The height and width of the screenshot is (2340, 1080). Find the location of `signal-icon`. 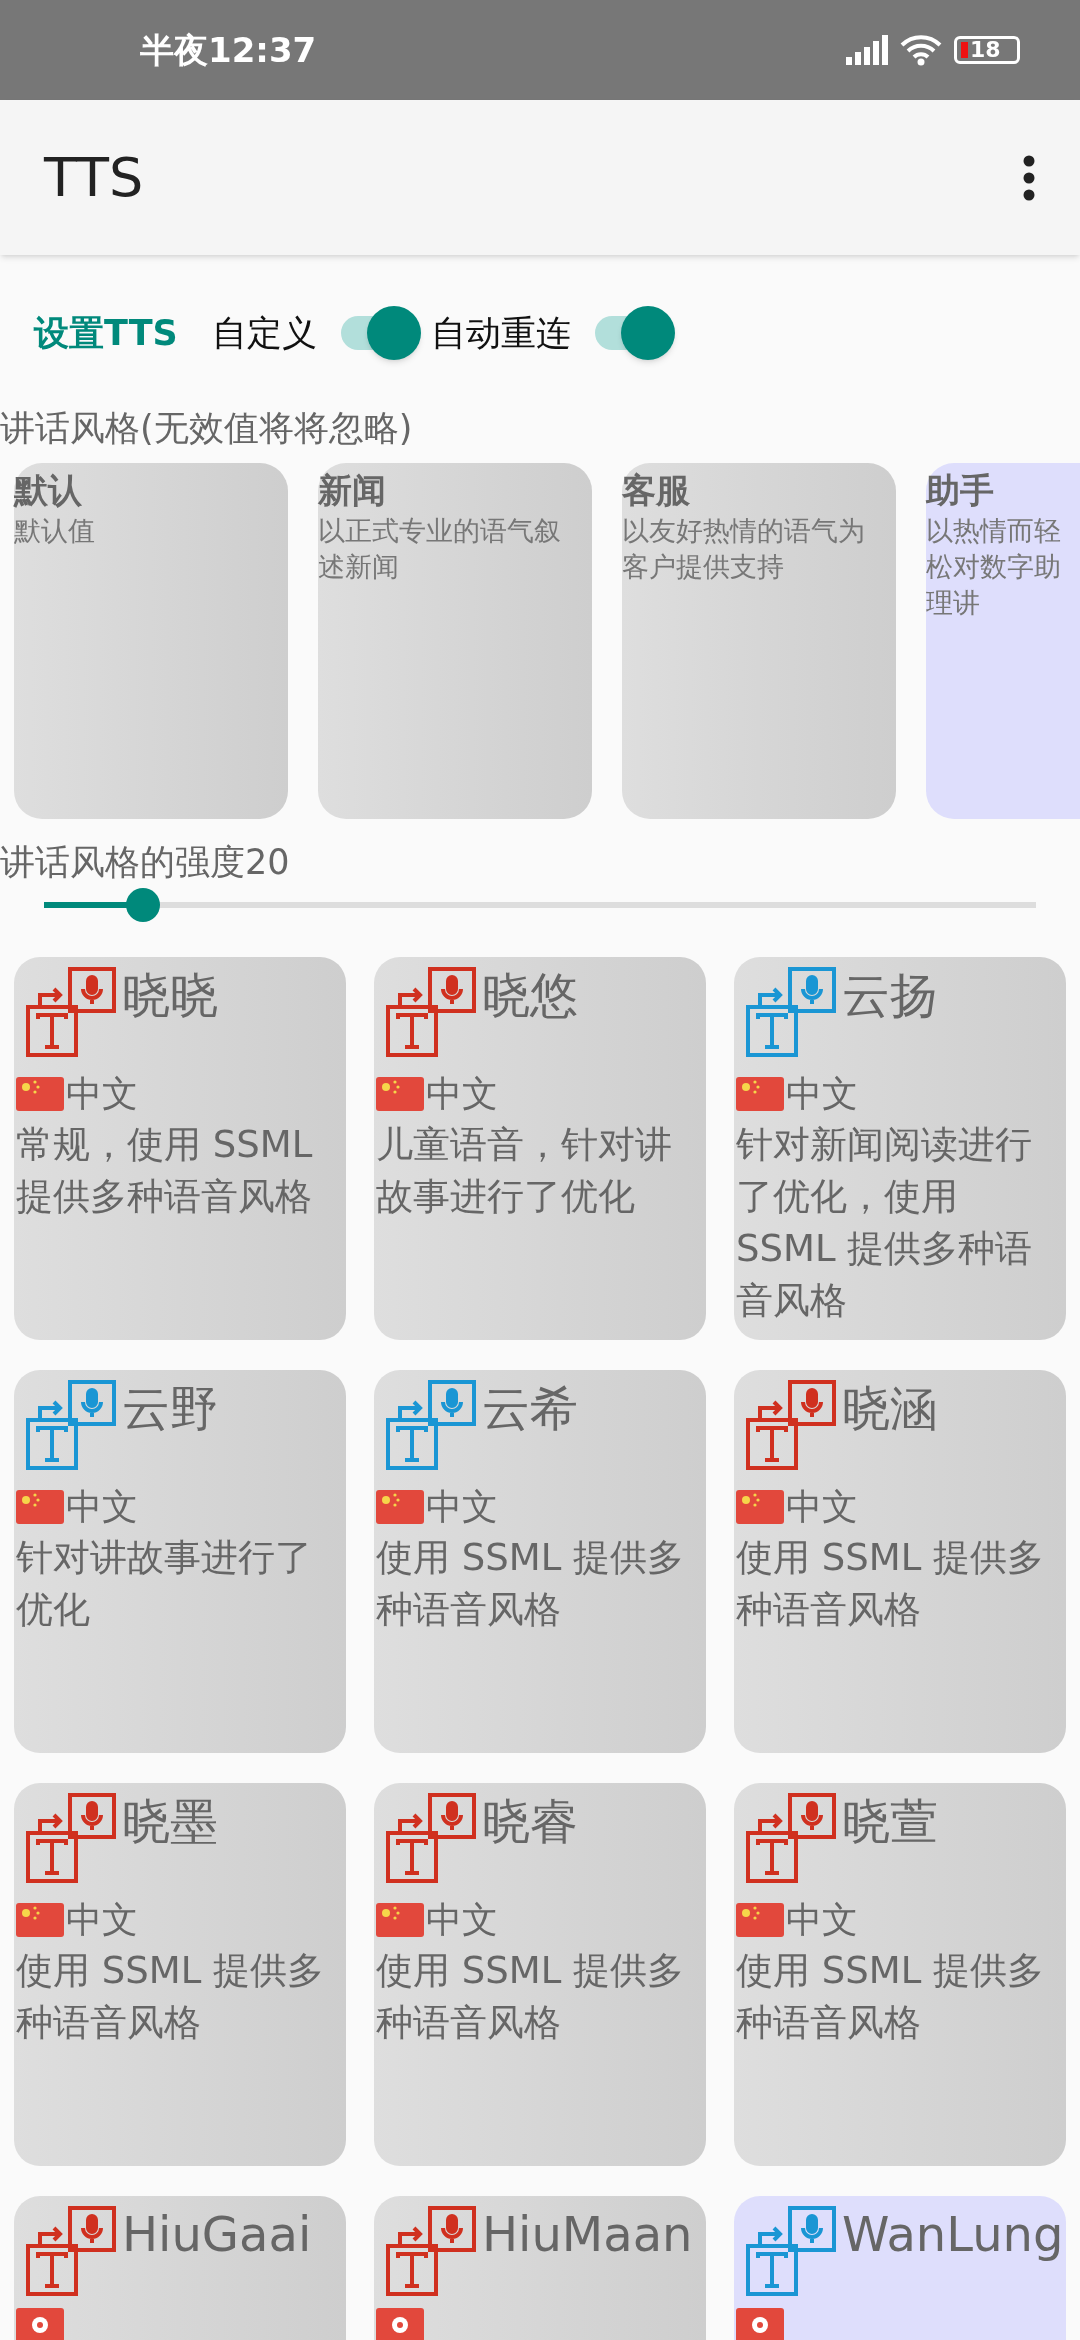

signal-icon is located at coordinates (867, 50).